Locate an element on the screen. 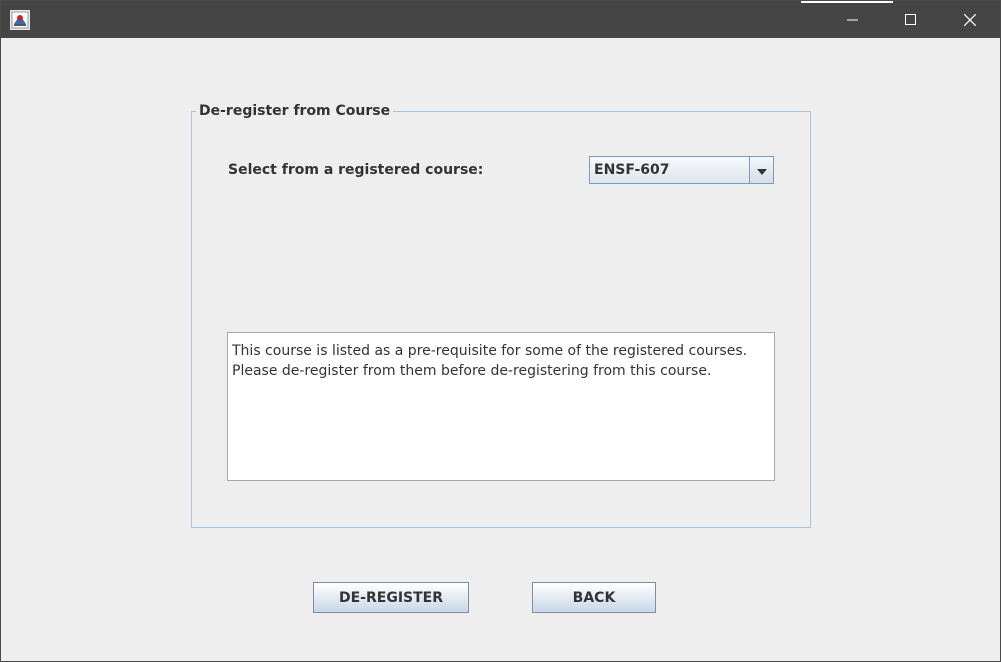 The width and height of the screenshot is (1001, 662). course-select-label: Select from a registered course: is located at coordinates (356, 170).